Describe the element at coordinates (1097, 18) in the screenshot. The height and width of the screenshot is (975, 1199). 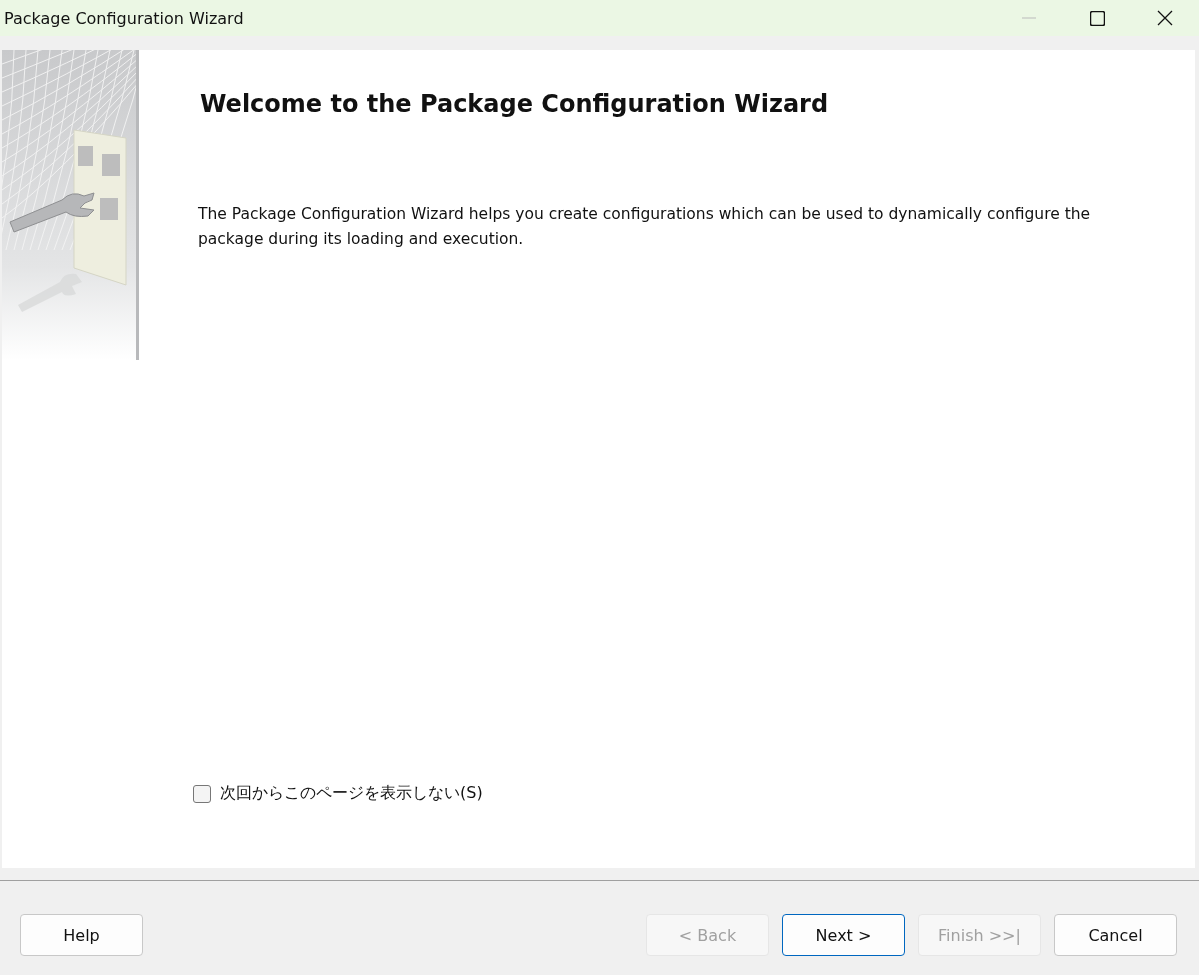
I see `maximize-icon` at that location.